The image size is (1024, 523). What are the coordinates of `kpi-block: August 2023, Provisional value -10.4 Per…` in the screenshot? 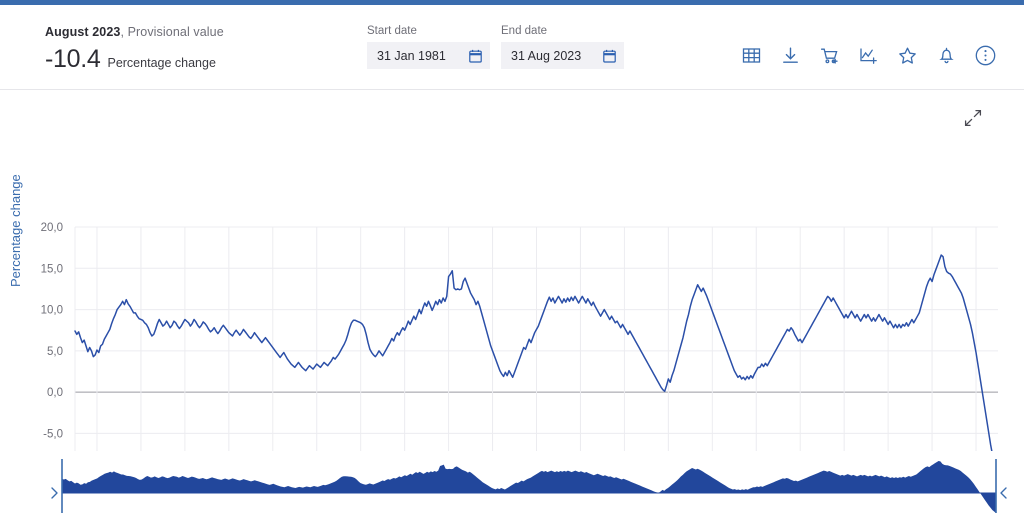 It's located at (134, 49).